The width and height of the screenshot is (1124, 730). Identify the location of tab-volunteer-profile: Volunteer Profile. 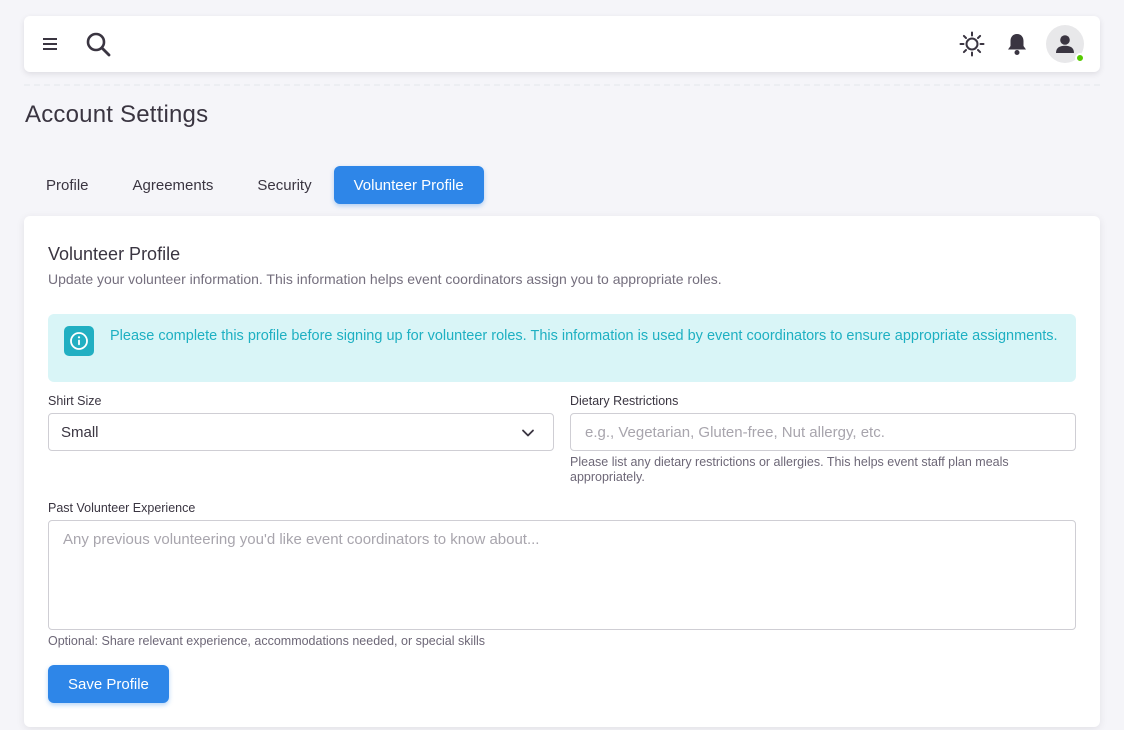
(408, 185).